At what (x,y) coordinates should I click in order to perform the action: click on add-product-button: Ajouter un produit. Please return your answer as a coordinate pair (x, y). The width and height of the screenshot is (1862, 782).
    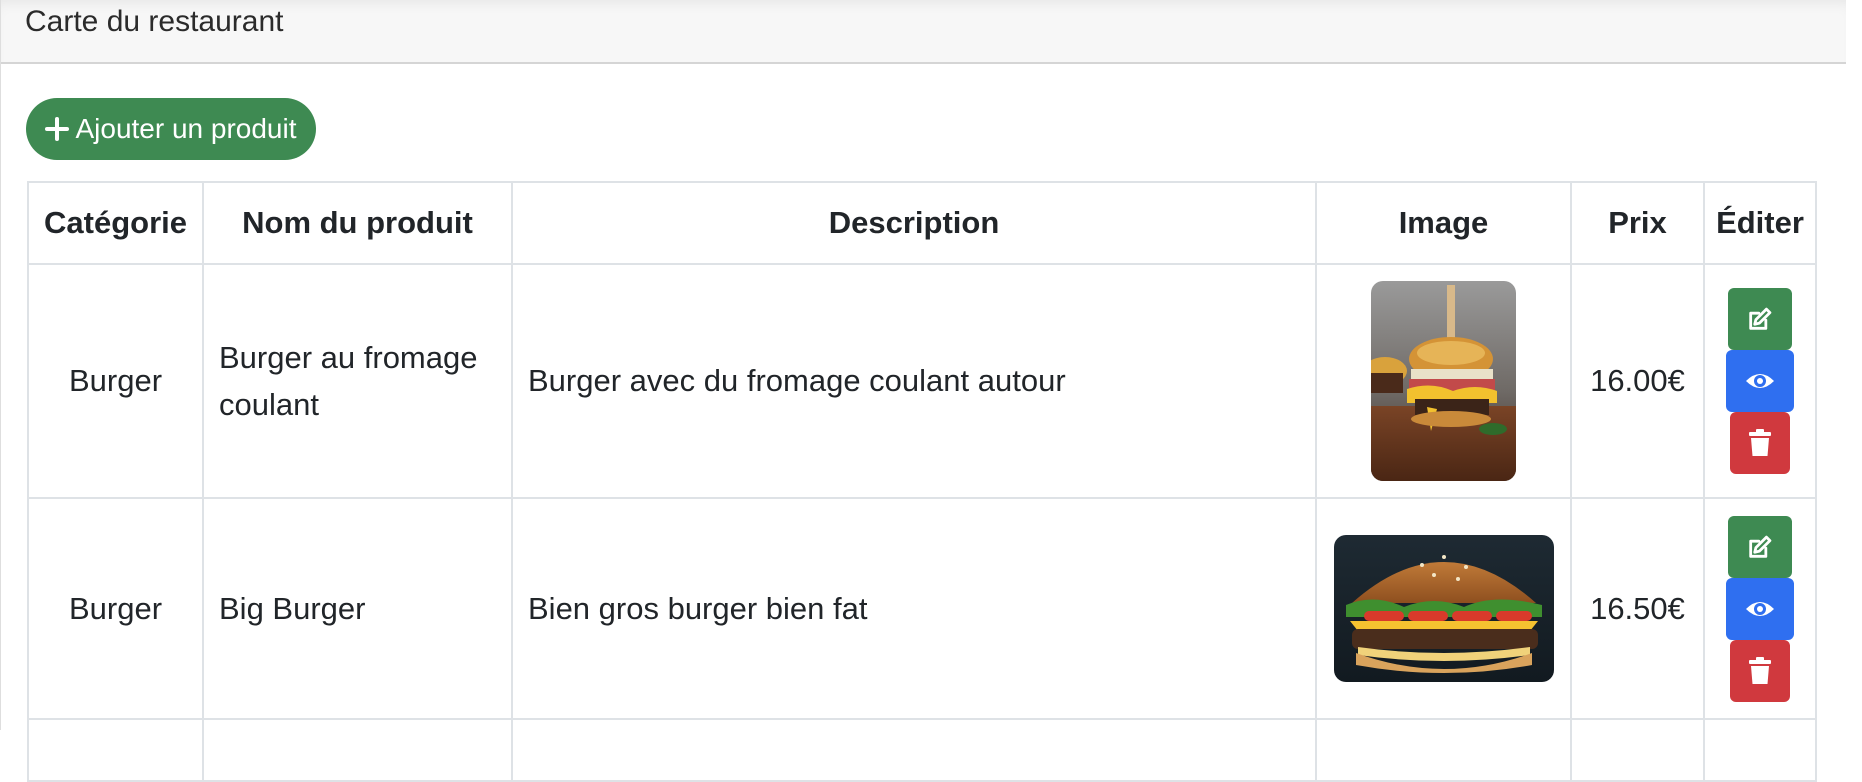
    Looking at the image, I should click on (171, 129).